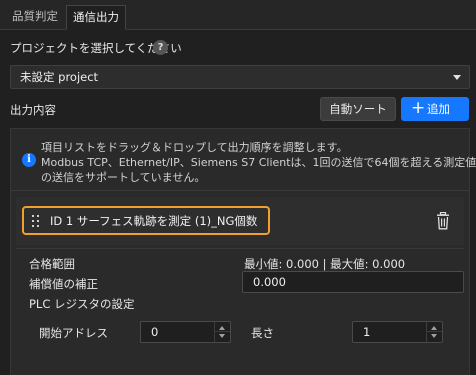 The image size is (476, 375). What do you see at coordinates (397, 332) in the screenshot?
I see `length-stepper: 1` at bounding box center [397, 332].